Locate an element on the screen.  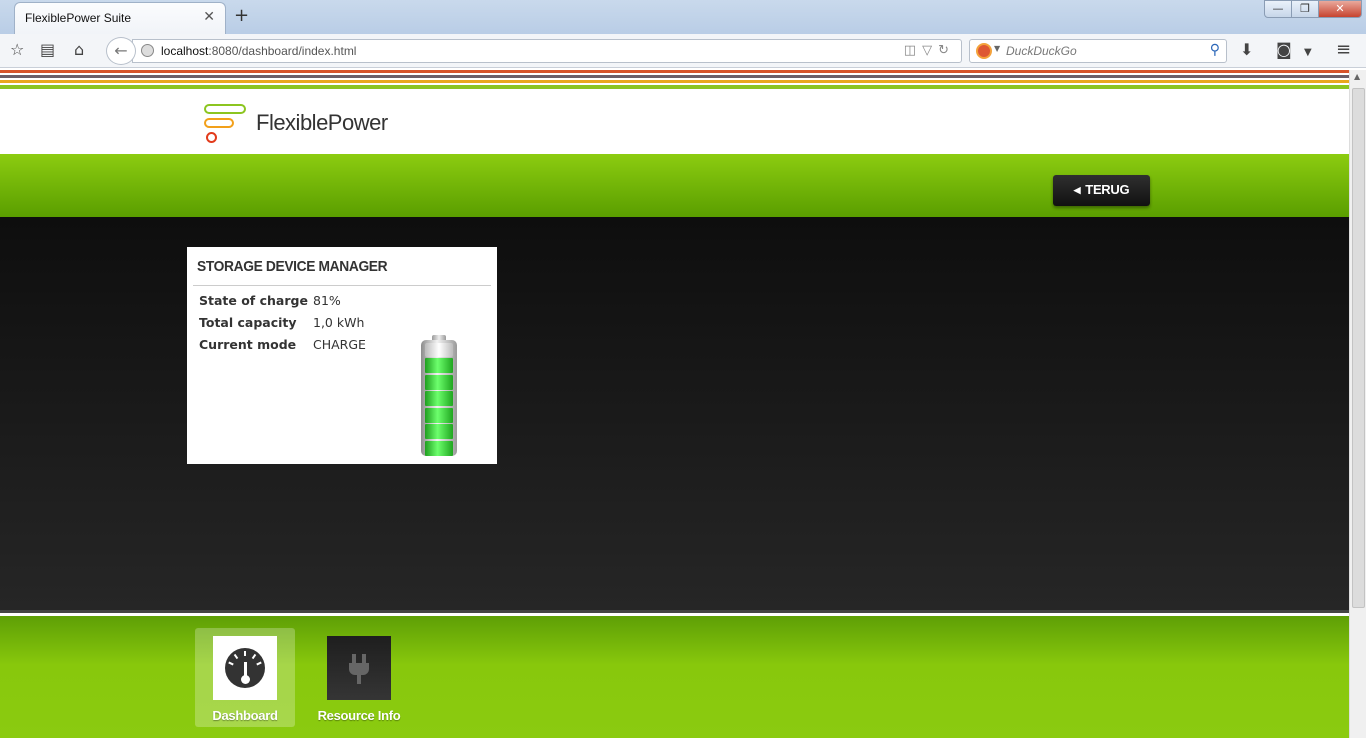
close-window-button: ✕ is located at coordinates (1340, 9).